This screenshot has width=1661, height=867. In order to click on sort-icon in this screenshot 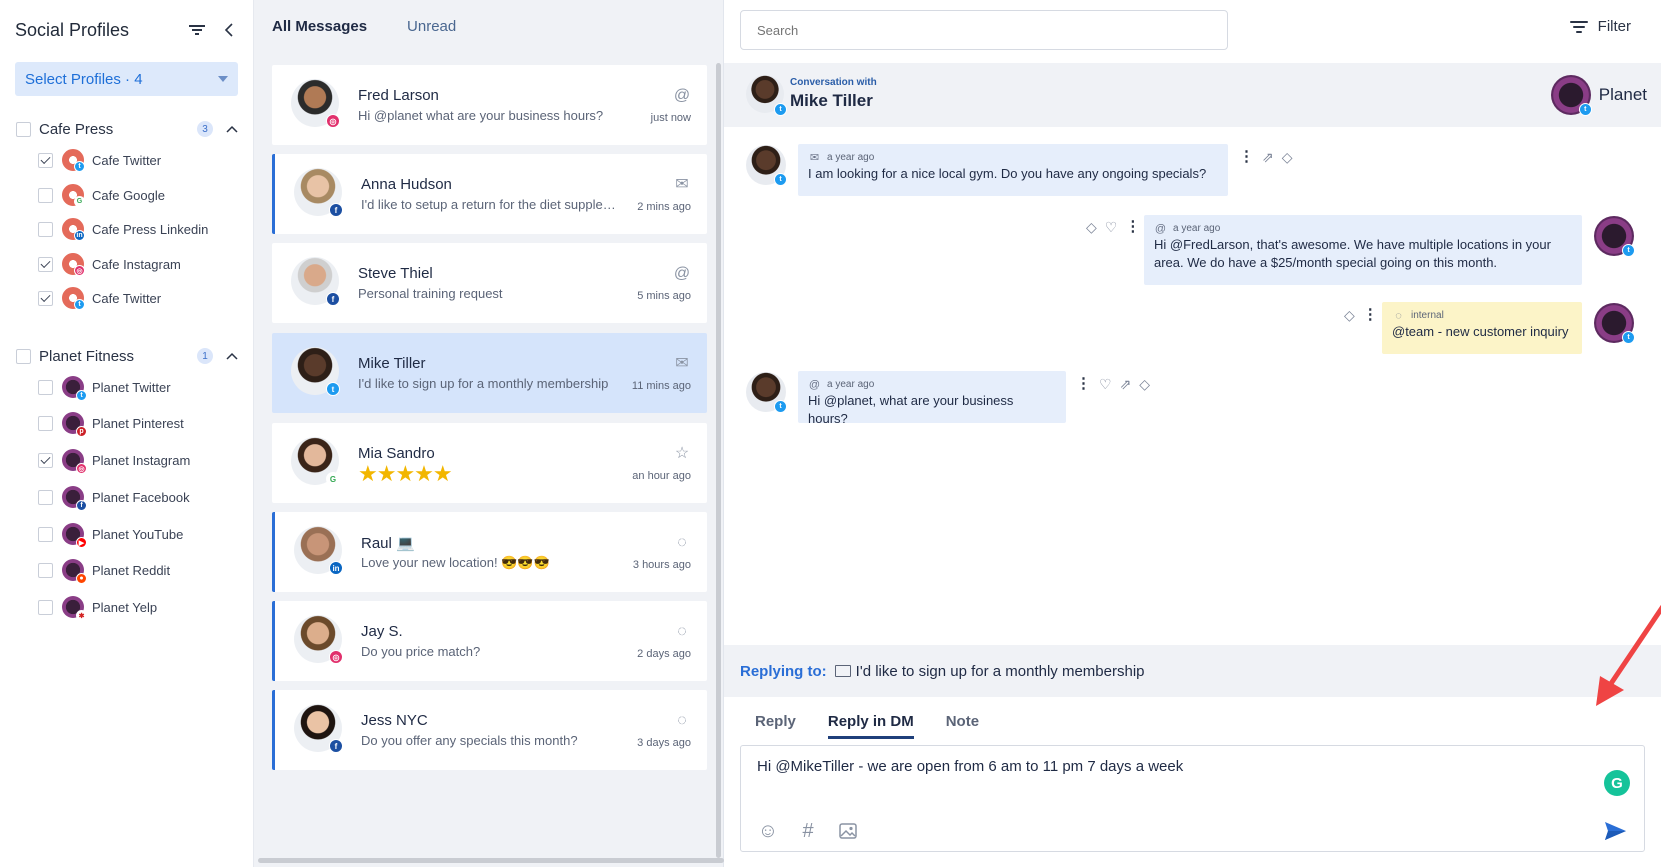, I will do `click(197, 30)`.